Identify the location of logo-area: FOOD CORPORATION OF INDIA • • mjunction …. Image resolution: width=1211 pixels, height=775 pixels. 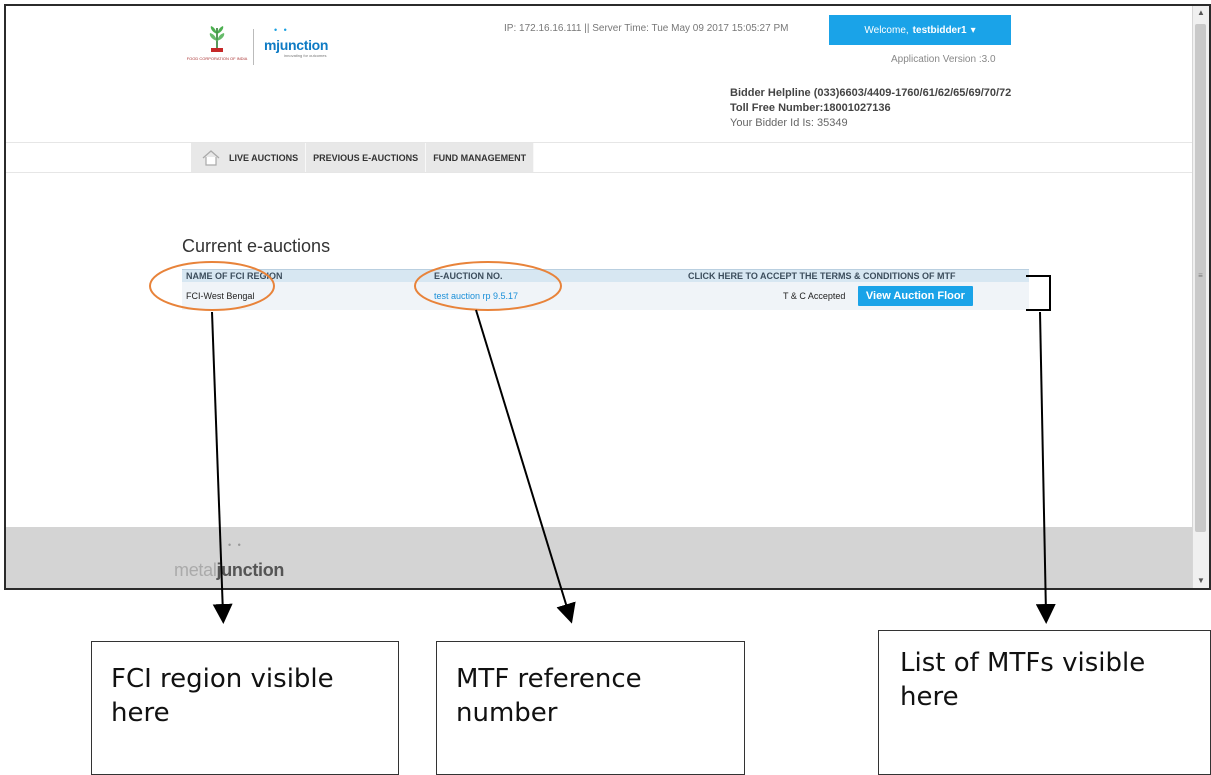
(258, 47).